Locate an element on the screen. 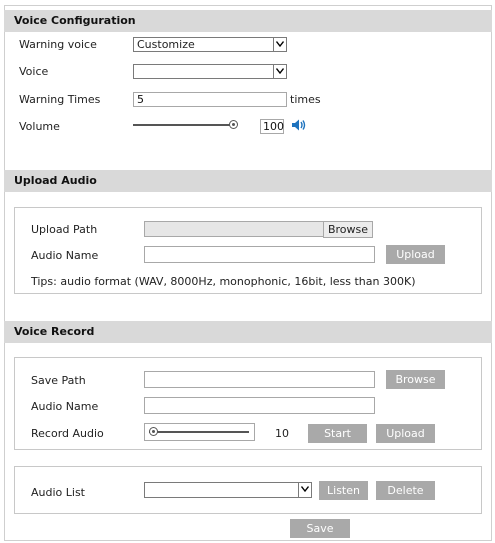 Image resolution: width=495 pixels, height=543 pixels. audio-list-label: Audio List is located at coordinates (58, 492).